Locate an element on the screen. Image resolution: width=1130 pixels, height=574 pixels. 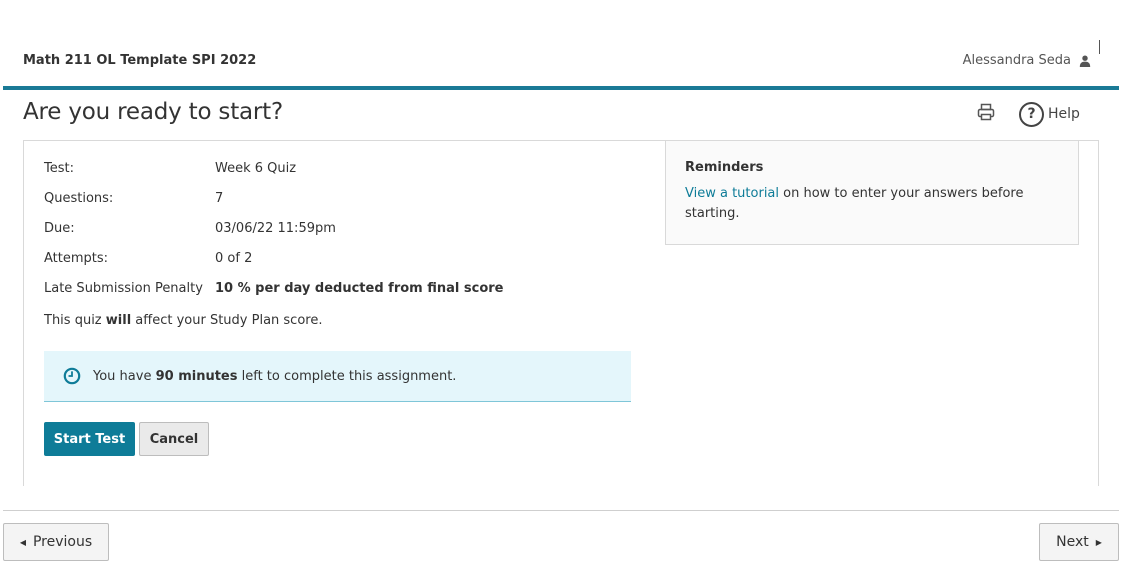
course-title: Math 211 OL Template SPI 2022 is located at coordinates (140, 60).